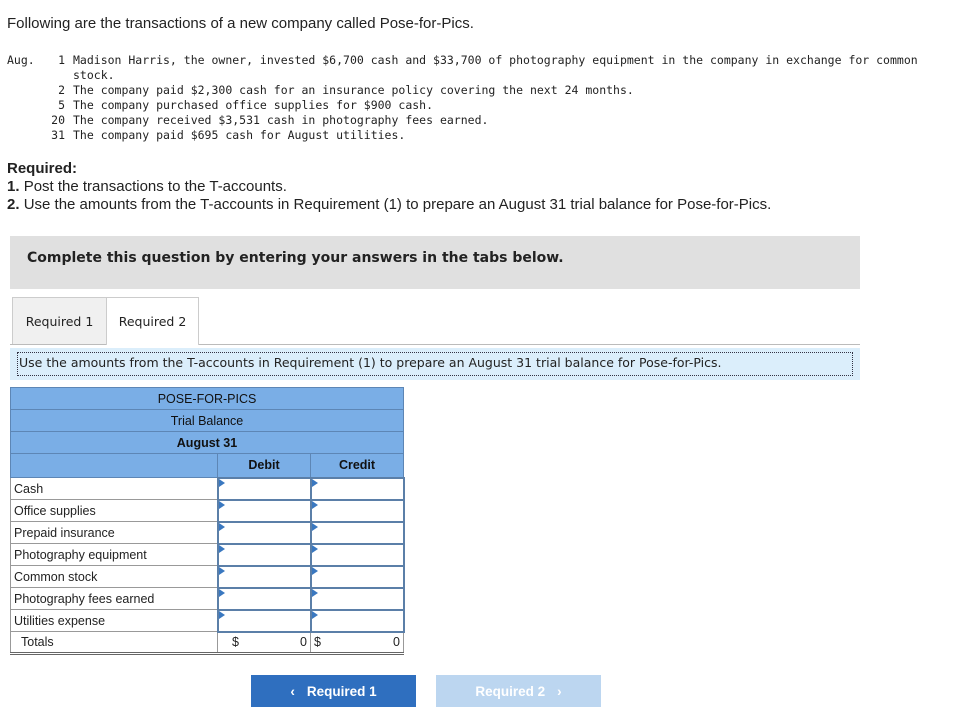  What do you see at coordinates (114, 488) in the screenshot?
I see `account-name: Cash` at bounding box center [114, 488].